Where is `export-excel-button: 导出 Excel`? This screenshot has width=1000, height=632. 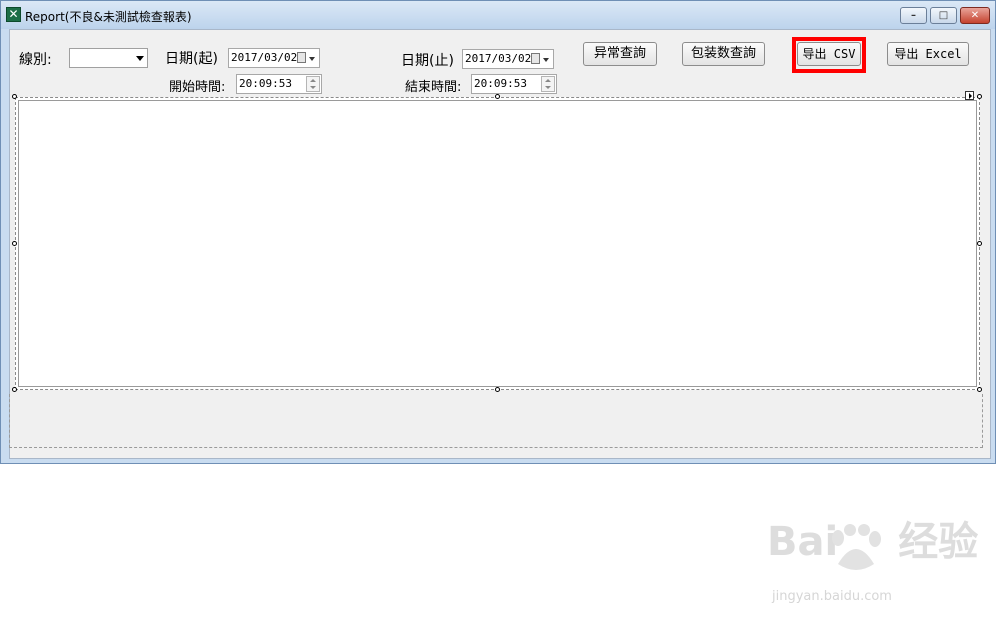 export-excel-button: 导出 Excel is located at coordinates (928, 54).